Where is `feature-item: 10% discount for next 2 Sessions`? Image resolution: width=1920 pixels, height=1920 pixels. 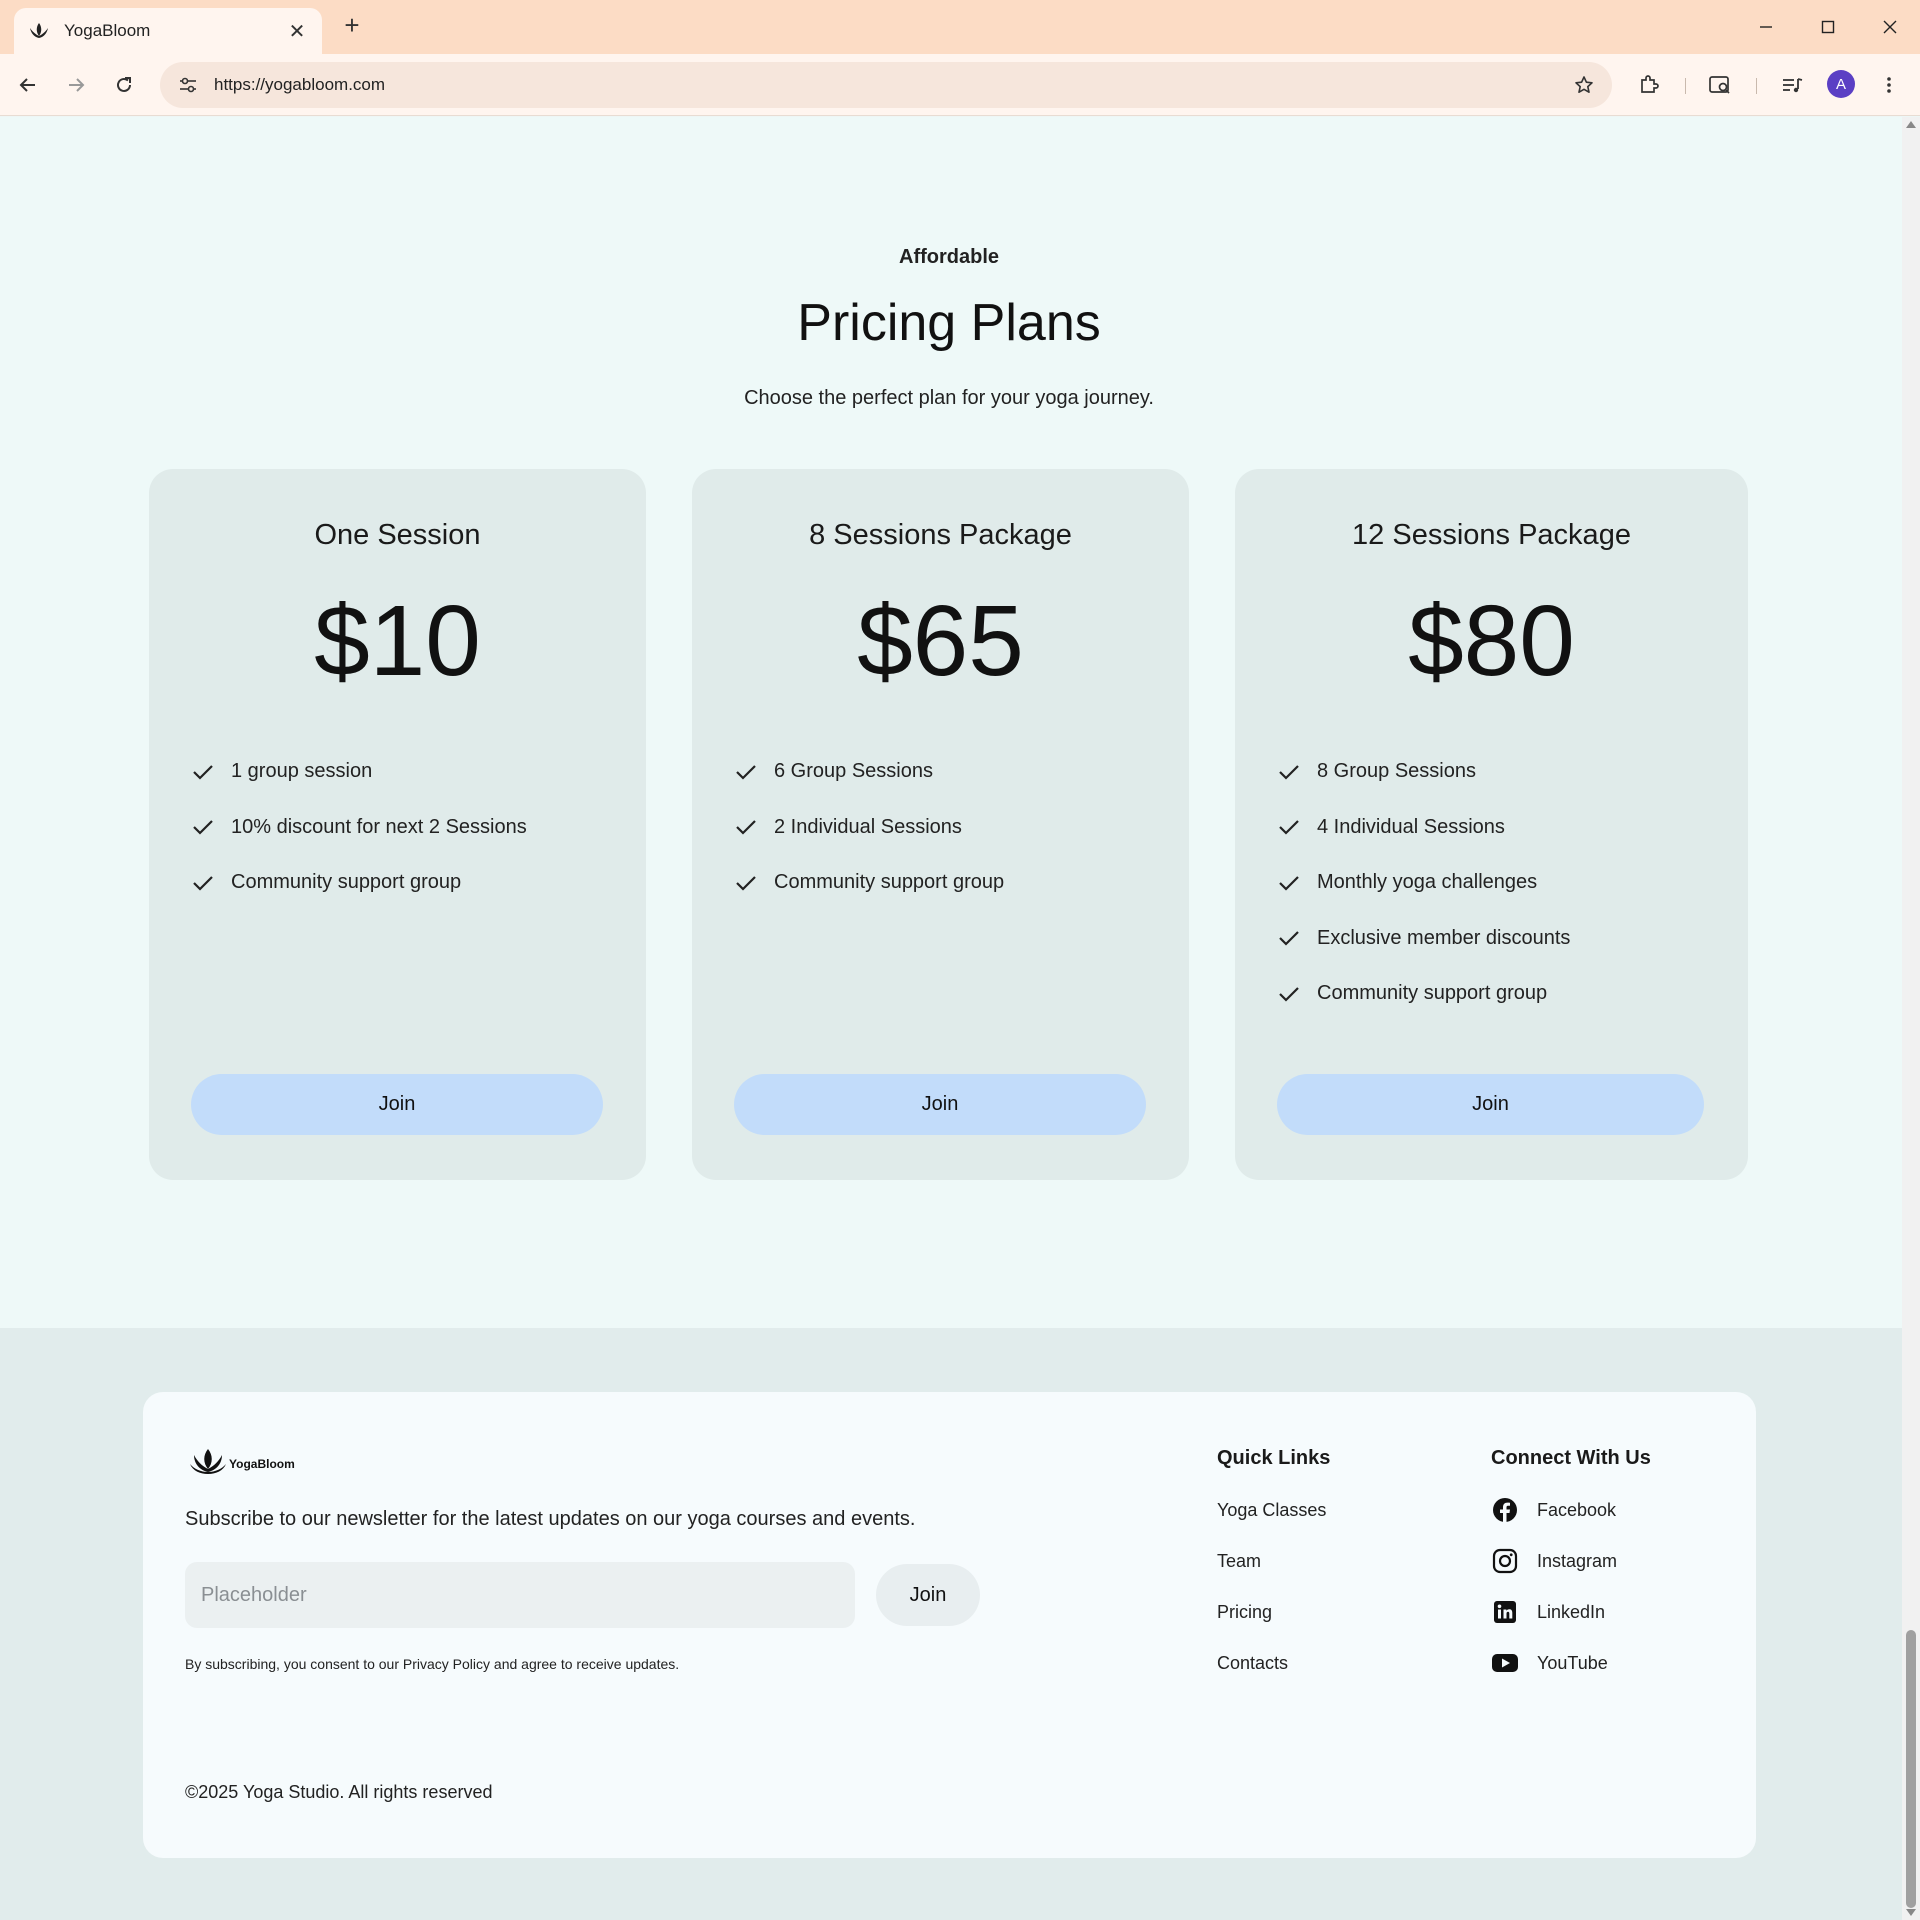 feature-item: 10% discount for next 2 Sessions is located at coordinates (359, 828).